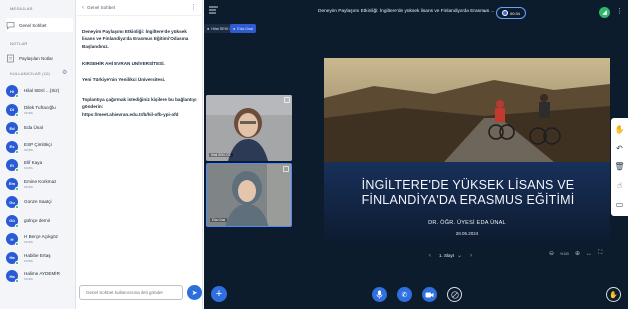 Image resolution: width=628 pixels, height=309 pixels. What do you see at coordinates (429, 294) in the screenshot?
I see `camera-button` at bounding box center [429, 294].